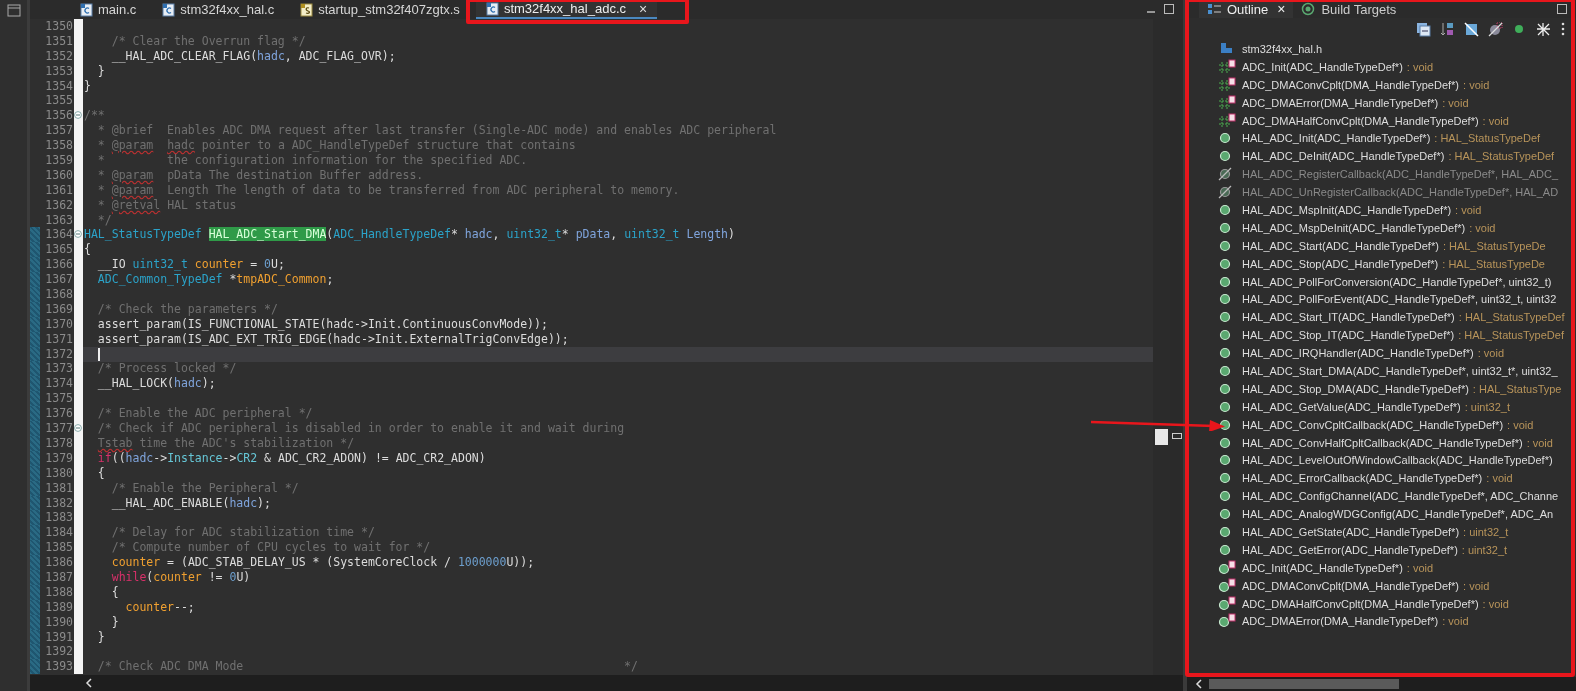 The height and width of the screenshot is (691, 1576). Describe the element at coordinates (1381, 353) in the screenshot. I see `outline-item: HAL_ADC_IRQHandler(ADC_HandleTypeDef*) : void` at that location.